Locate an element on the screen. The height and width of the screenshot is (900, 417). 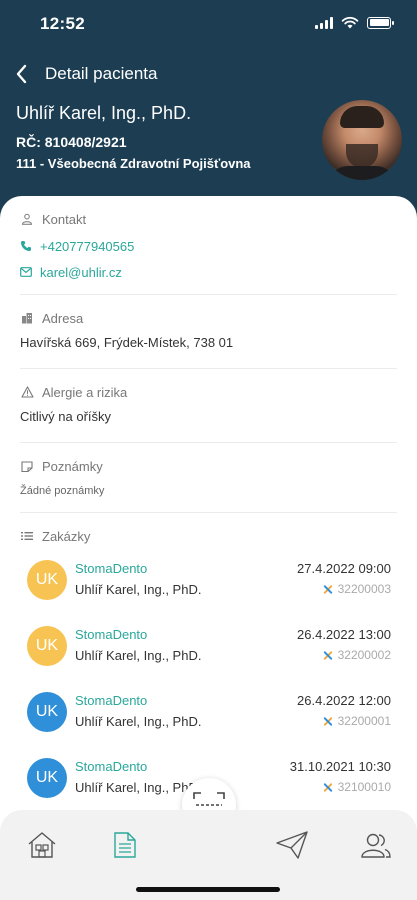
email-link: karel@uhlir.cz is located at coordinates (208, 272).